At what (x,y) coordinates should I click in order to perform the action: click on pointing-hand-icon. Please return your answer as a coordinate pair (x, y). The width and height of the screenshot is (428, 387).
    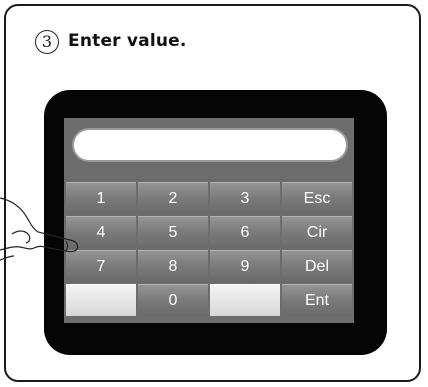
    Looking at the image, I should click on (39, 229).